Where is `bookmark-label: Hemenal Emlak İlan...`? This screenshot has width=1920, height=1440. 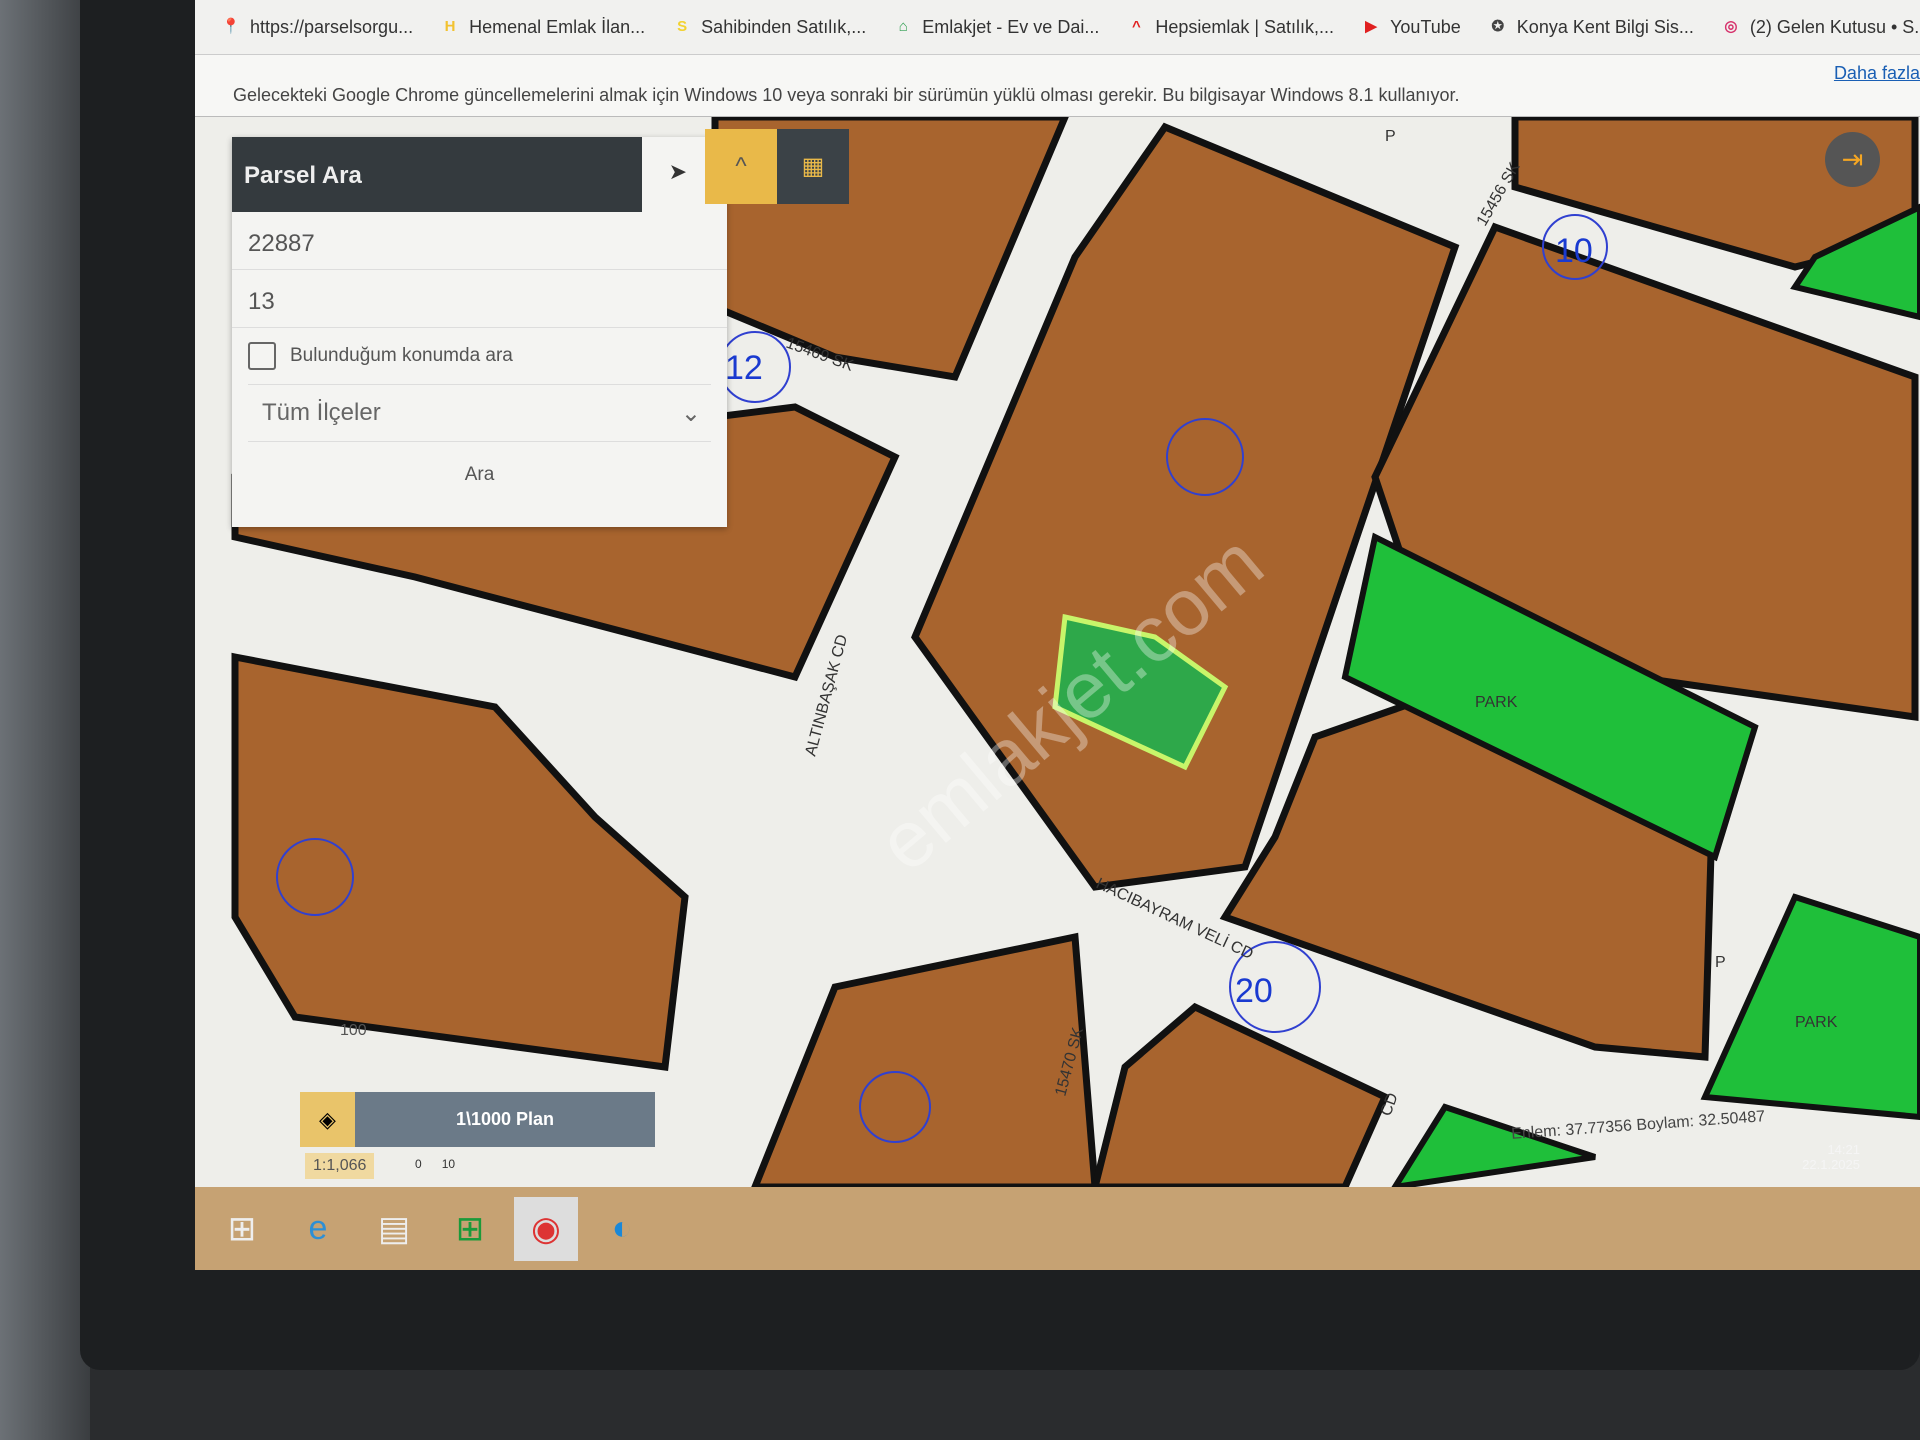 bookmark-label: Hemenal Emlak İlan... is located at coordinates (557, 26).